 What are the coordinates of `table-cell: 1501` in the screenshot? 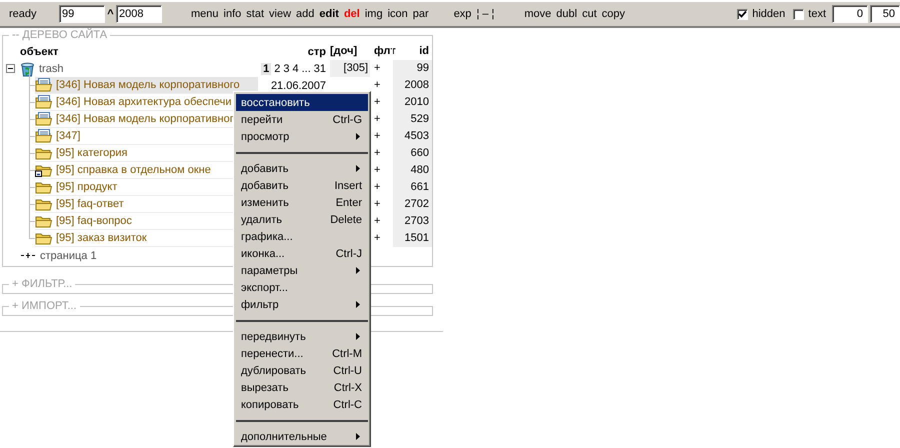 It's located at (412, 238).